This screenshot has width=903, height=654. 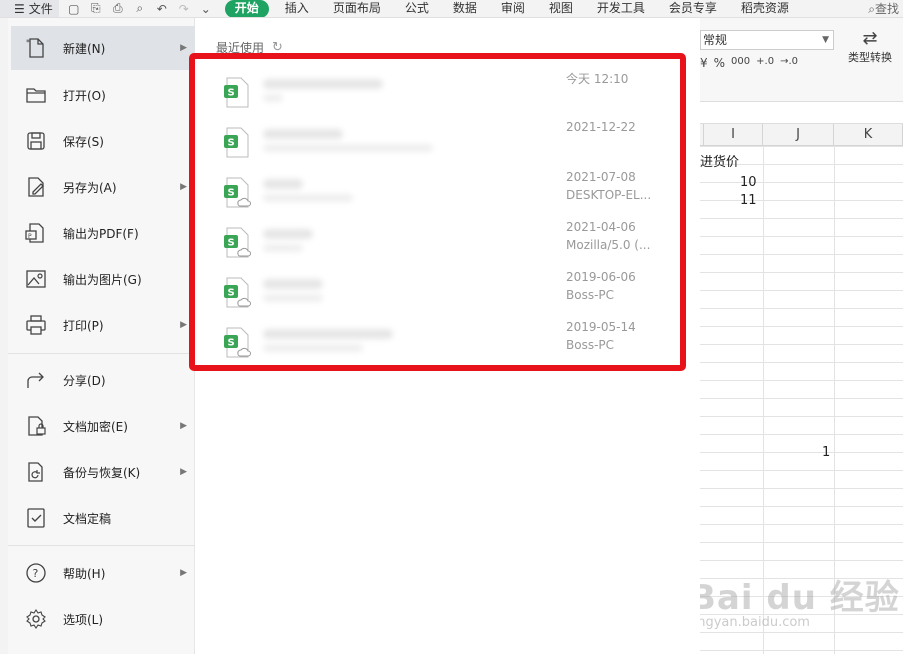 I want to click on undo-icon: ↶, so click(x=162, y=9).